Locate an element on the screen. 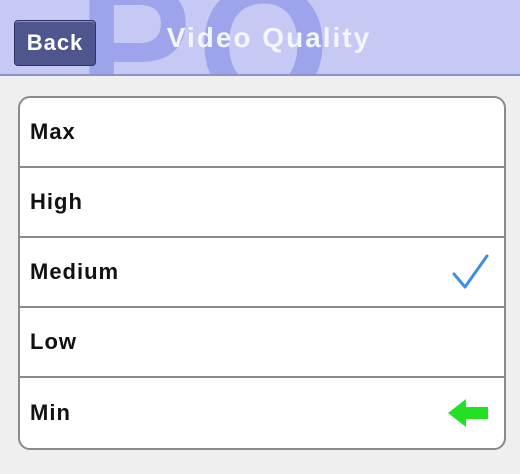 This screenshot has height=474, width=520. option-label: Min is located at coordinates (50, 412).